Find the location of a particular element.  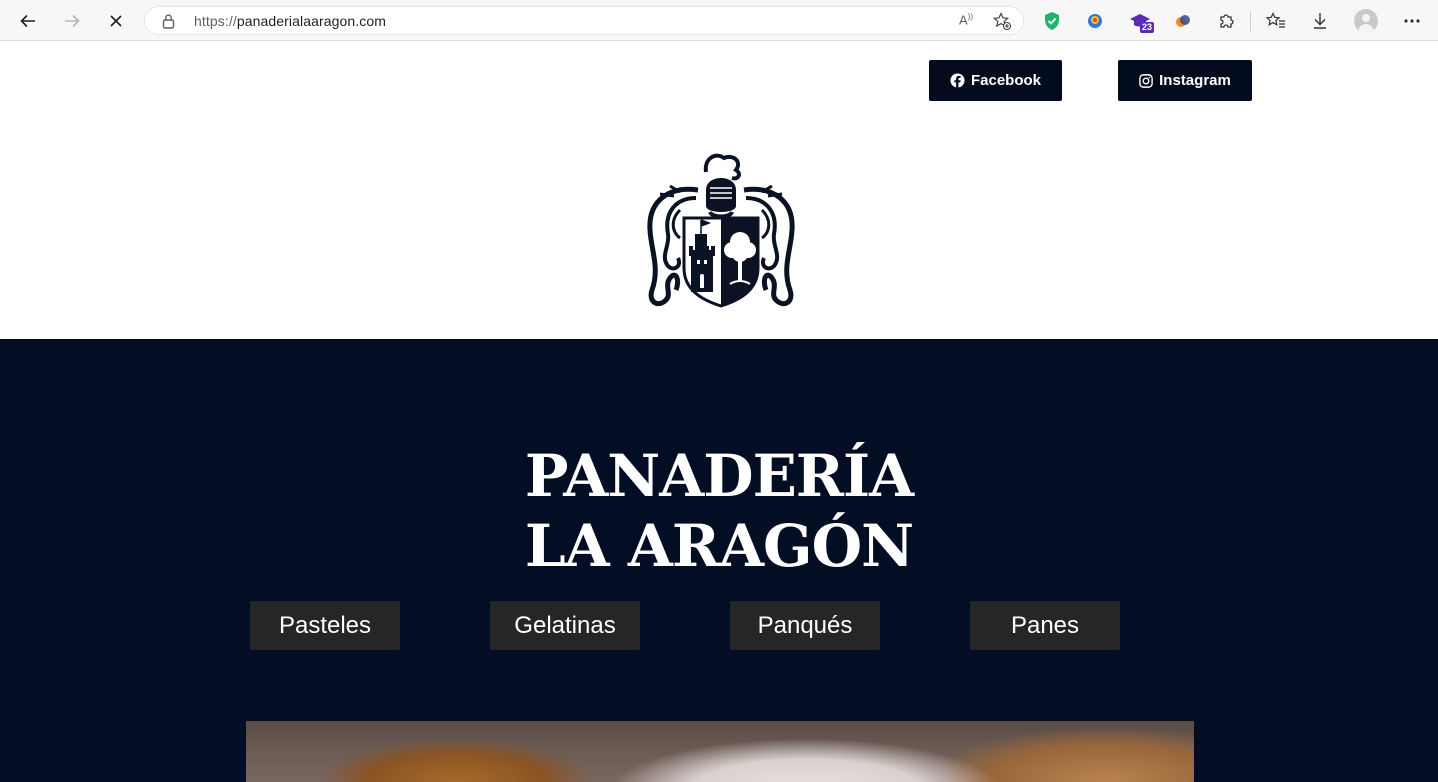

extension-badge: 23 is located at coordinates (1147, 27).